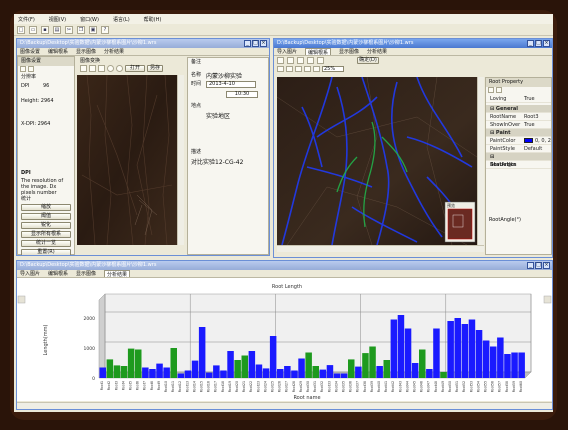 The width and height of the screenshot is (568, 430). I want to click on menu-language: 语言(L), so click(121, 19).